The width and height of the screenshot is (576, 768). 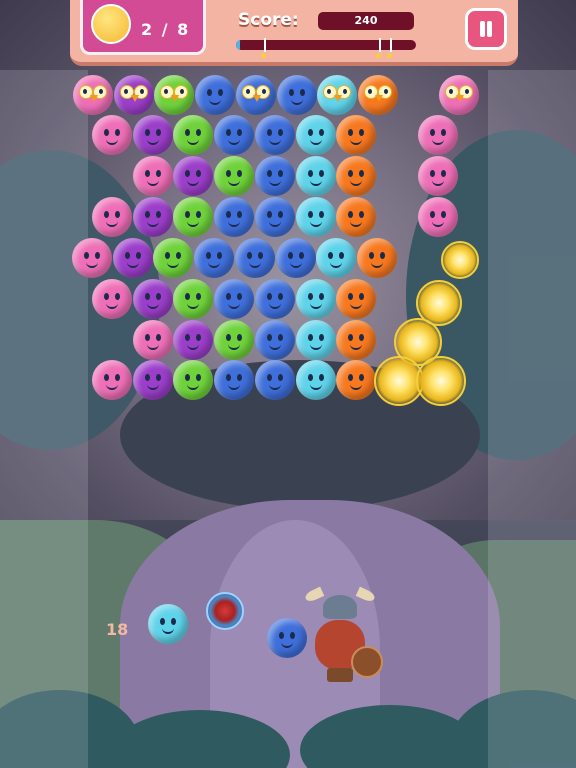 I want to click on viking-legs, so click(x=340, y=675).